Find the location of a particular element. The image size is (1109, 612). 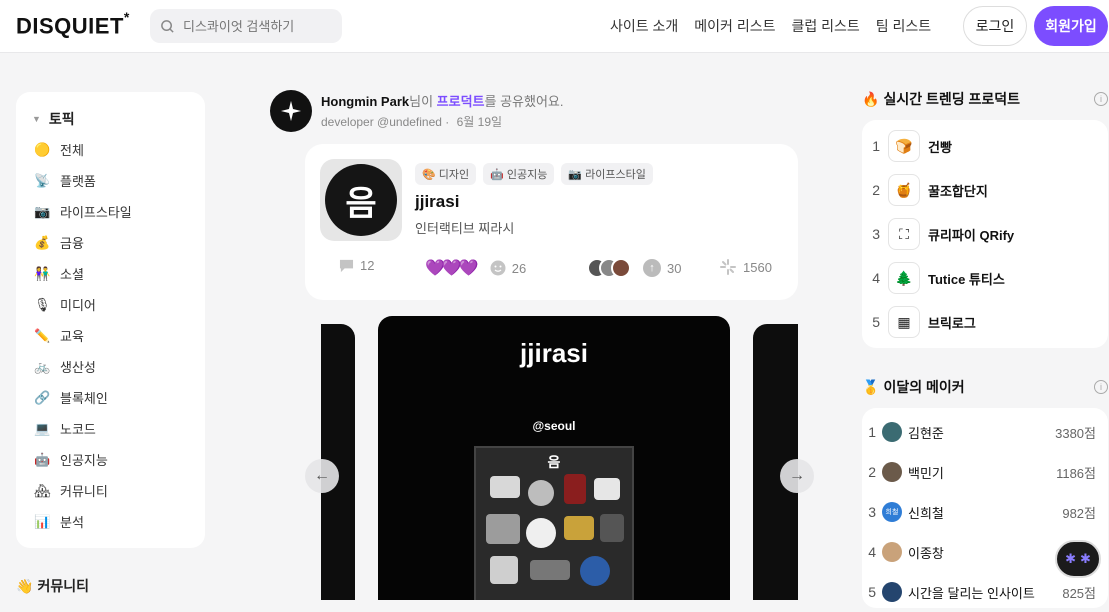

sidebar-item-topic: 🚲 생산성 is located at coordinates (110, 366).